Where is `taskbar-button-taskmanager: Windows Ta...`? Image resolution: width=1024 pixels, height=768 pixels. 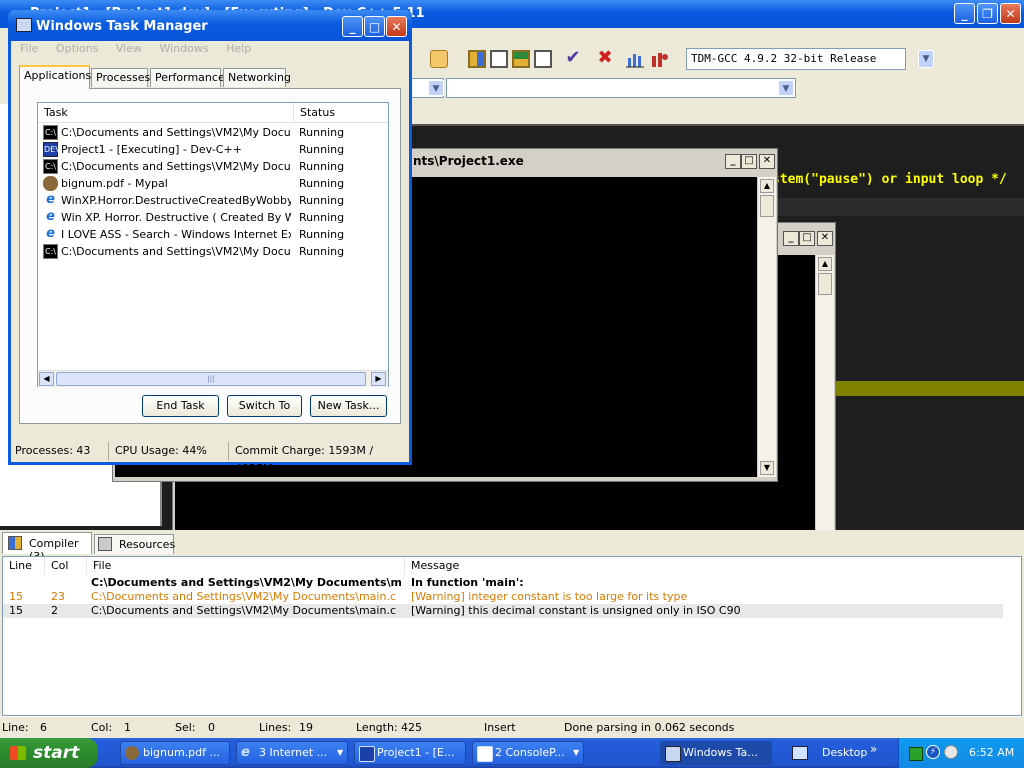 taskbar-button-taskmanager: Windows Ta... is located at coordinates (716, 753).